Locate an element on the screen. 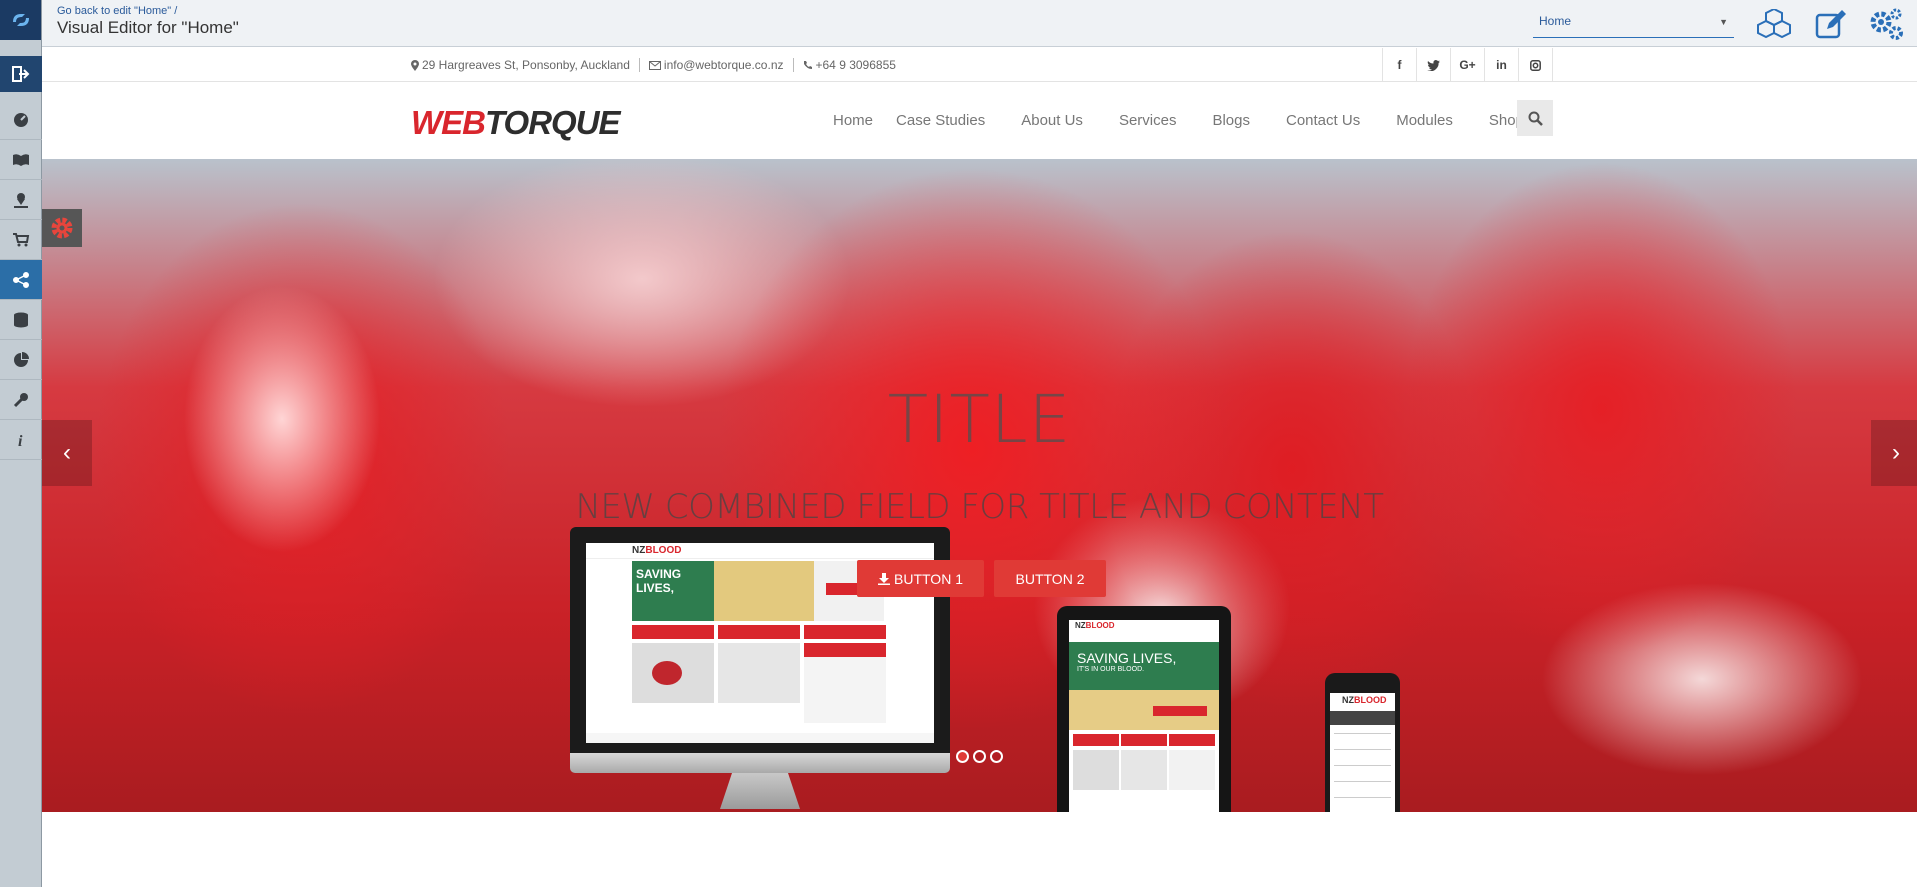  pie-chart-icon is located at coordinates (21, 359).